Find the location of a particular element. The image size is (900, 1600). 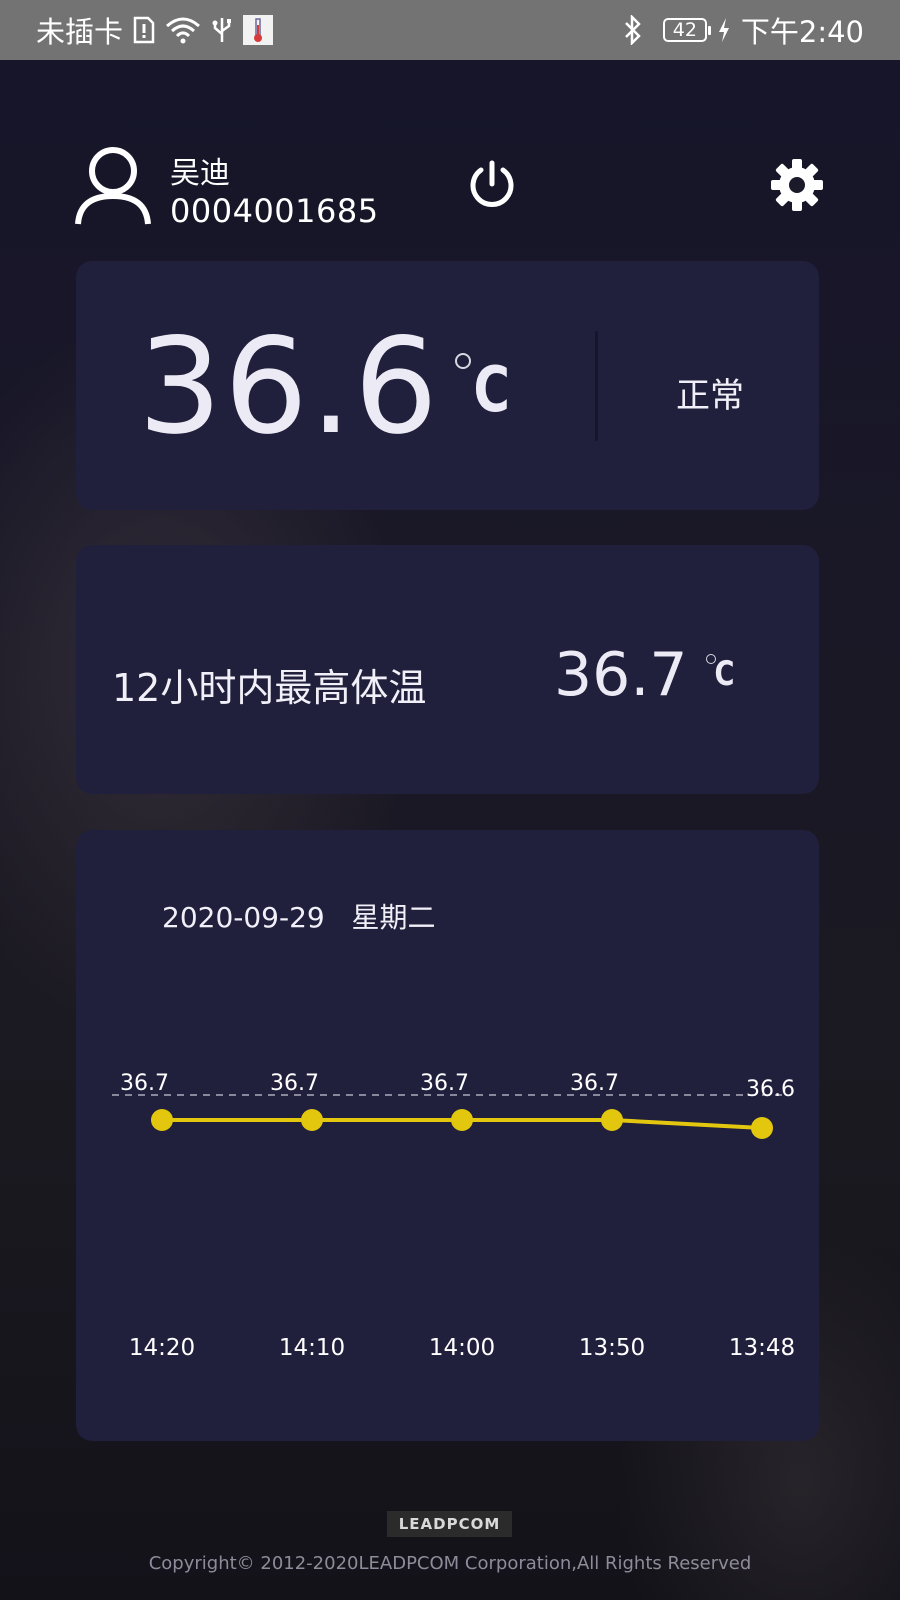

x-tick-label: 14:00 is located at coordinates (462, 1348).